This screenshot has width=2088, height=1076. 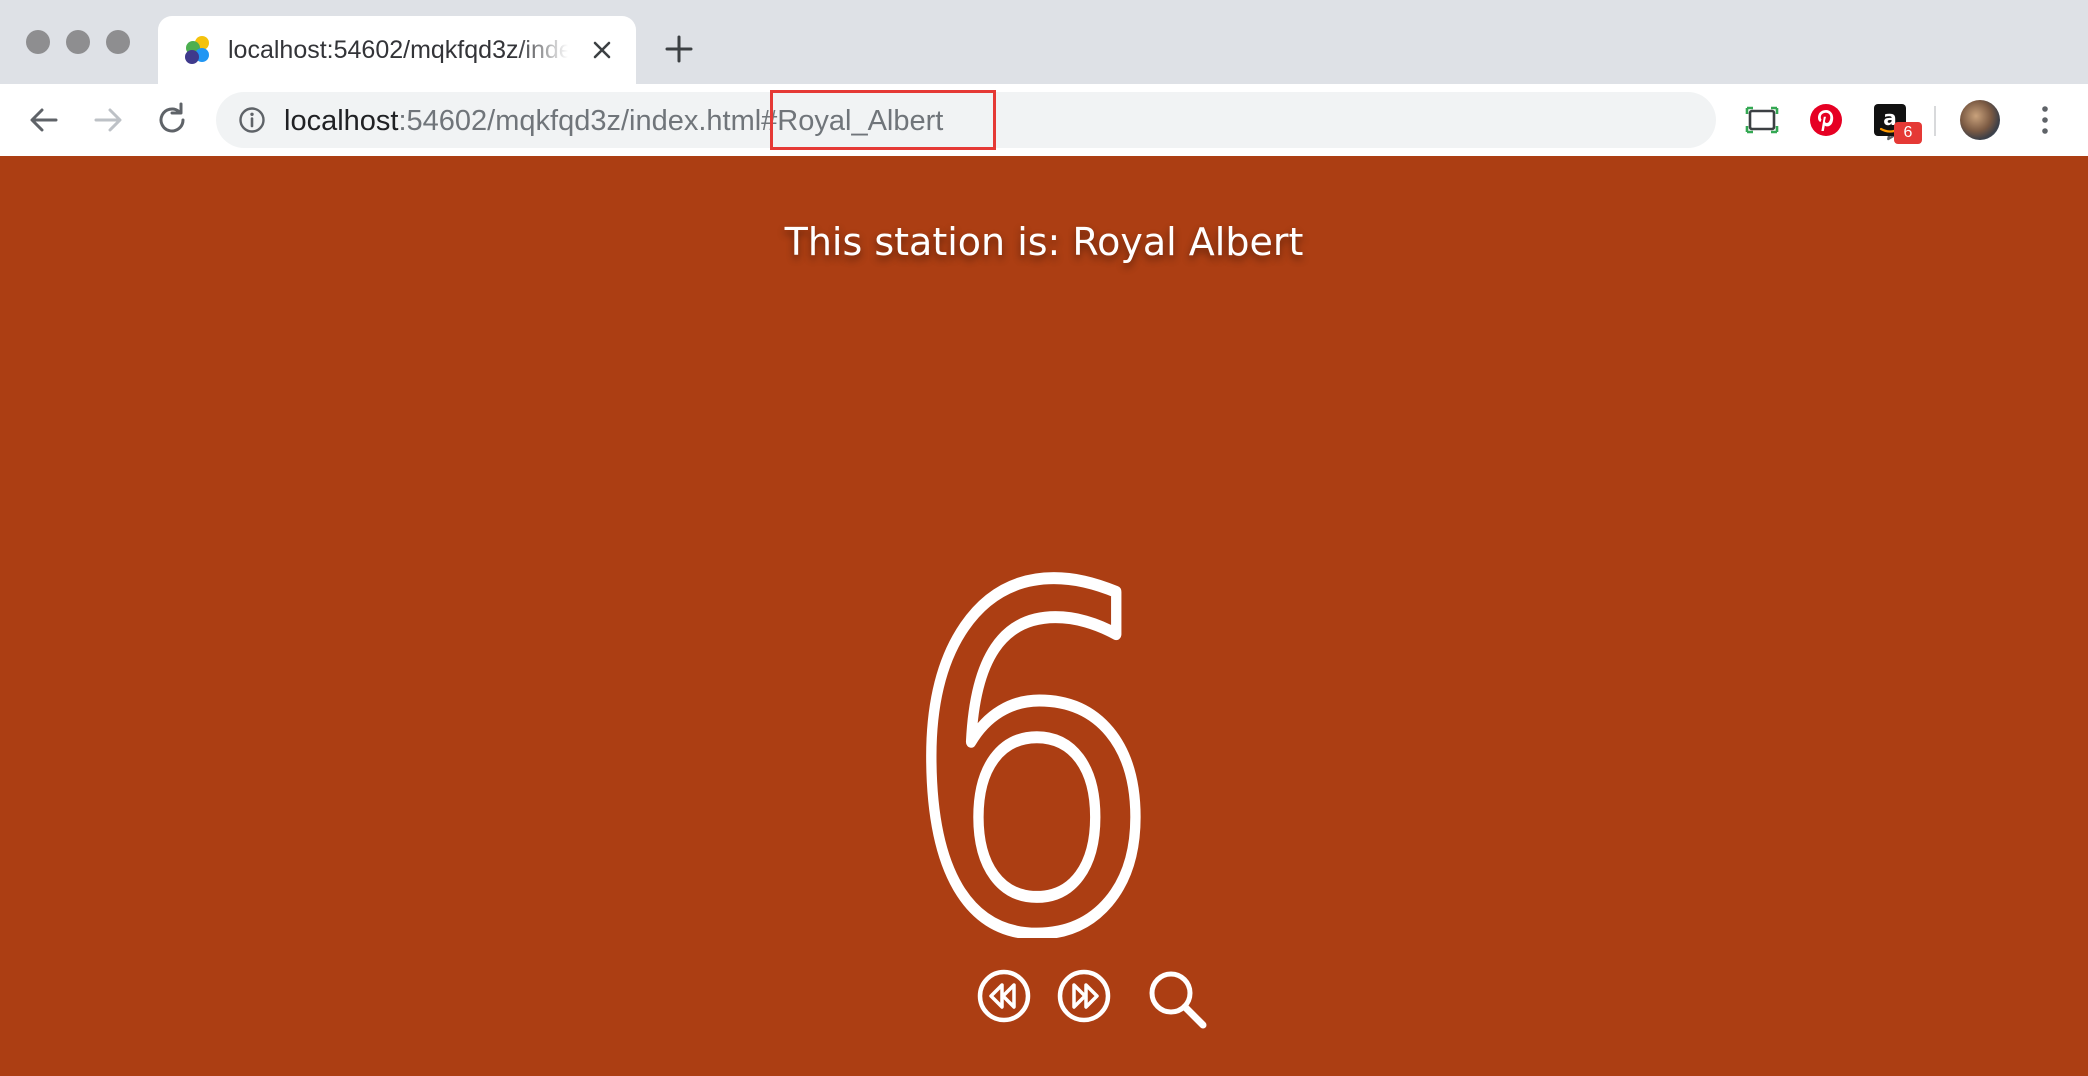 I want to click on new-tab-icon, so click(x=679, y=49).